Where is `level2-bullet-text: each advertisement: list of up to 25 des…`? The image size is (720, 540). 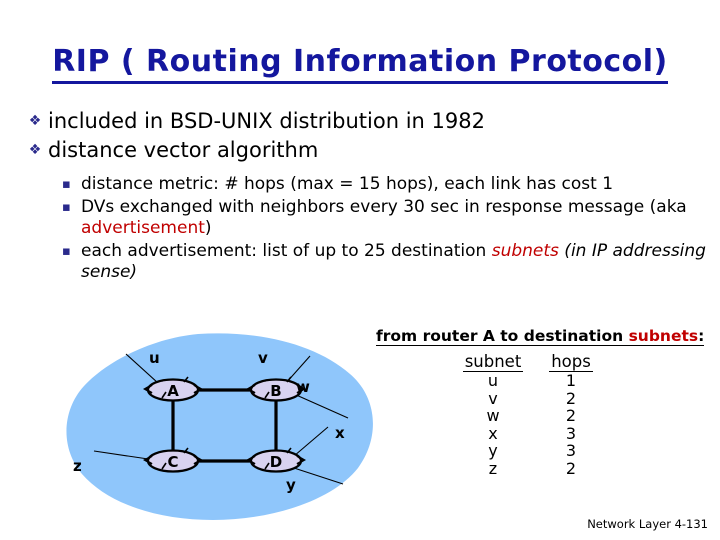
level2-bullet-text: each advertisement: list of up to 25 des… is located at coordinates (396, 262).